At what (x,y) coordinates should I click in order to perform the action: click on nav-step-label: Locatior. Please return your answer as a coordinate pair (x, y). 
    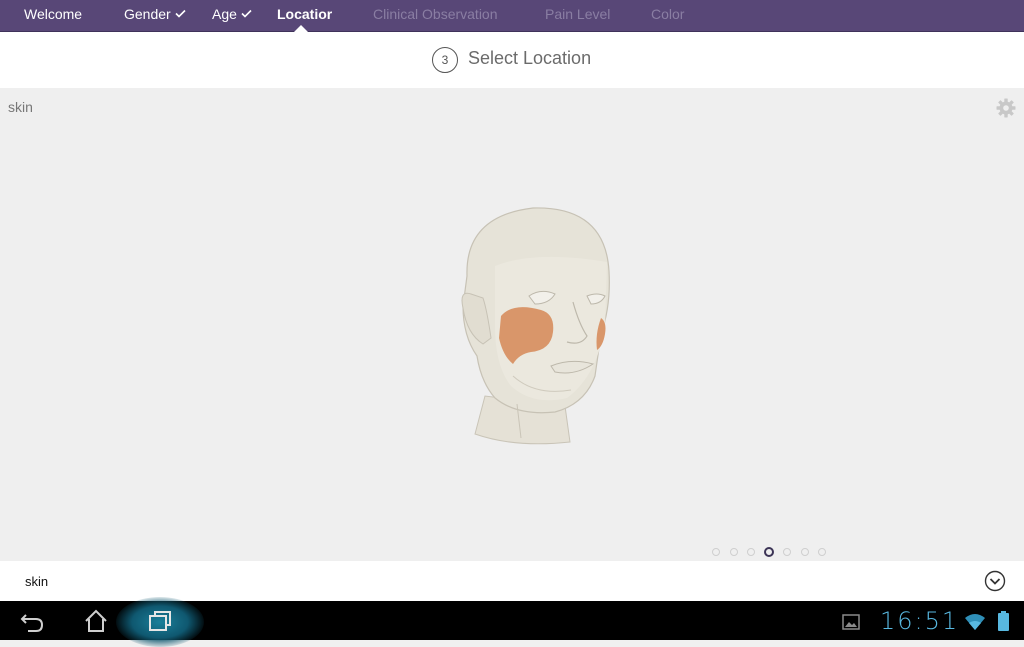
    Looking at the image, I should click on (305, 14).